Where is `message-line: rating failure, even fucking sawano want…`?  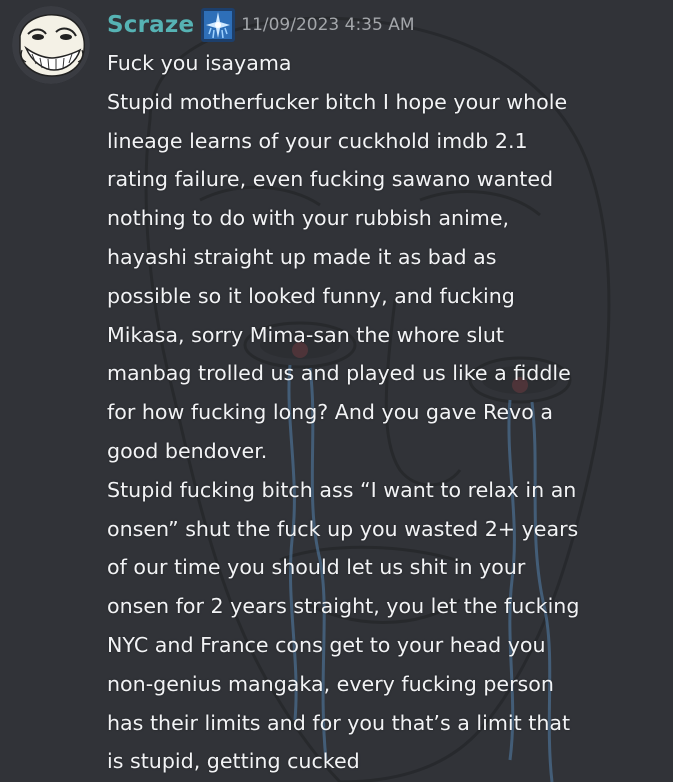
message-line: rating failure, even fucking sawano want… is located at coordinates (330, 179).